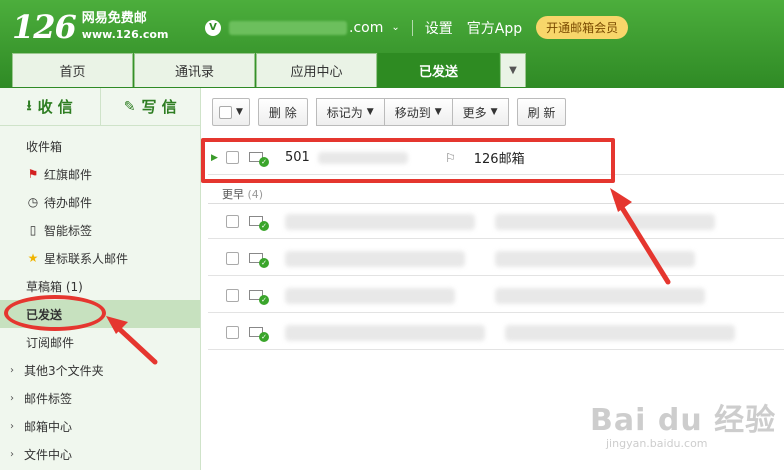  What do you see at coordinates (683, 426) in the screenshot?
I see `baidu-jingyan-watermark: Bai du 经验 jingyan.baidu.com` at bounding box center [683, 426].